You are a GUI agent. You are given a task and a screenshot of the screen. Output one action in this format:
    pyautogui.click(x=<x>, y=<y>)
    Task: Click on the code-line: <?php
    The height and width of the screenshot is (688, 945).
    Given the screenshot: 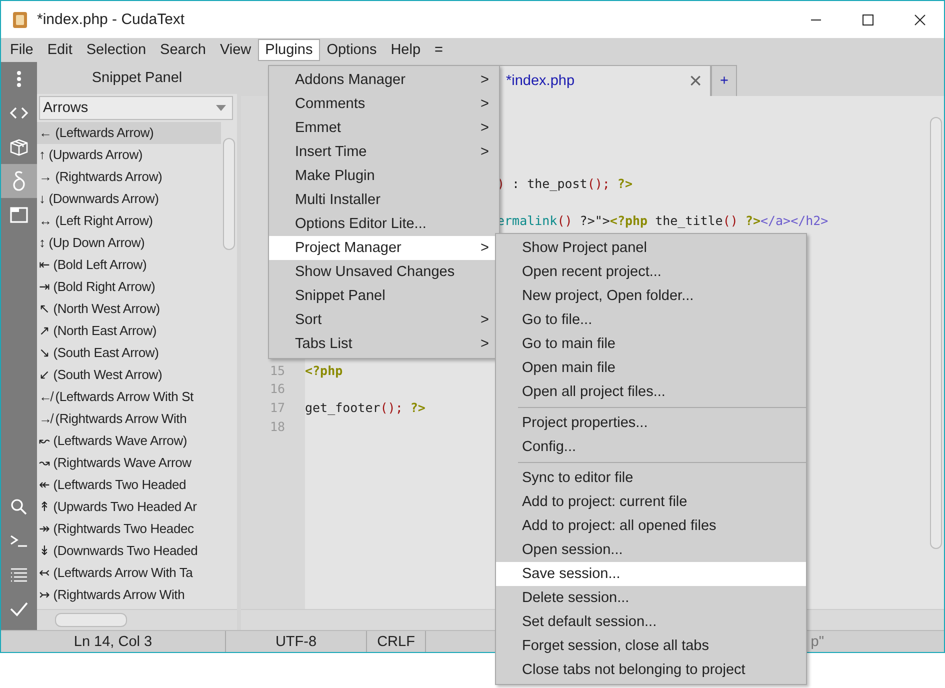 What is the action you would take?
    pyautogui.click(x=324, y=370)
    